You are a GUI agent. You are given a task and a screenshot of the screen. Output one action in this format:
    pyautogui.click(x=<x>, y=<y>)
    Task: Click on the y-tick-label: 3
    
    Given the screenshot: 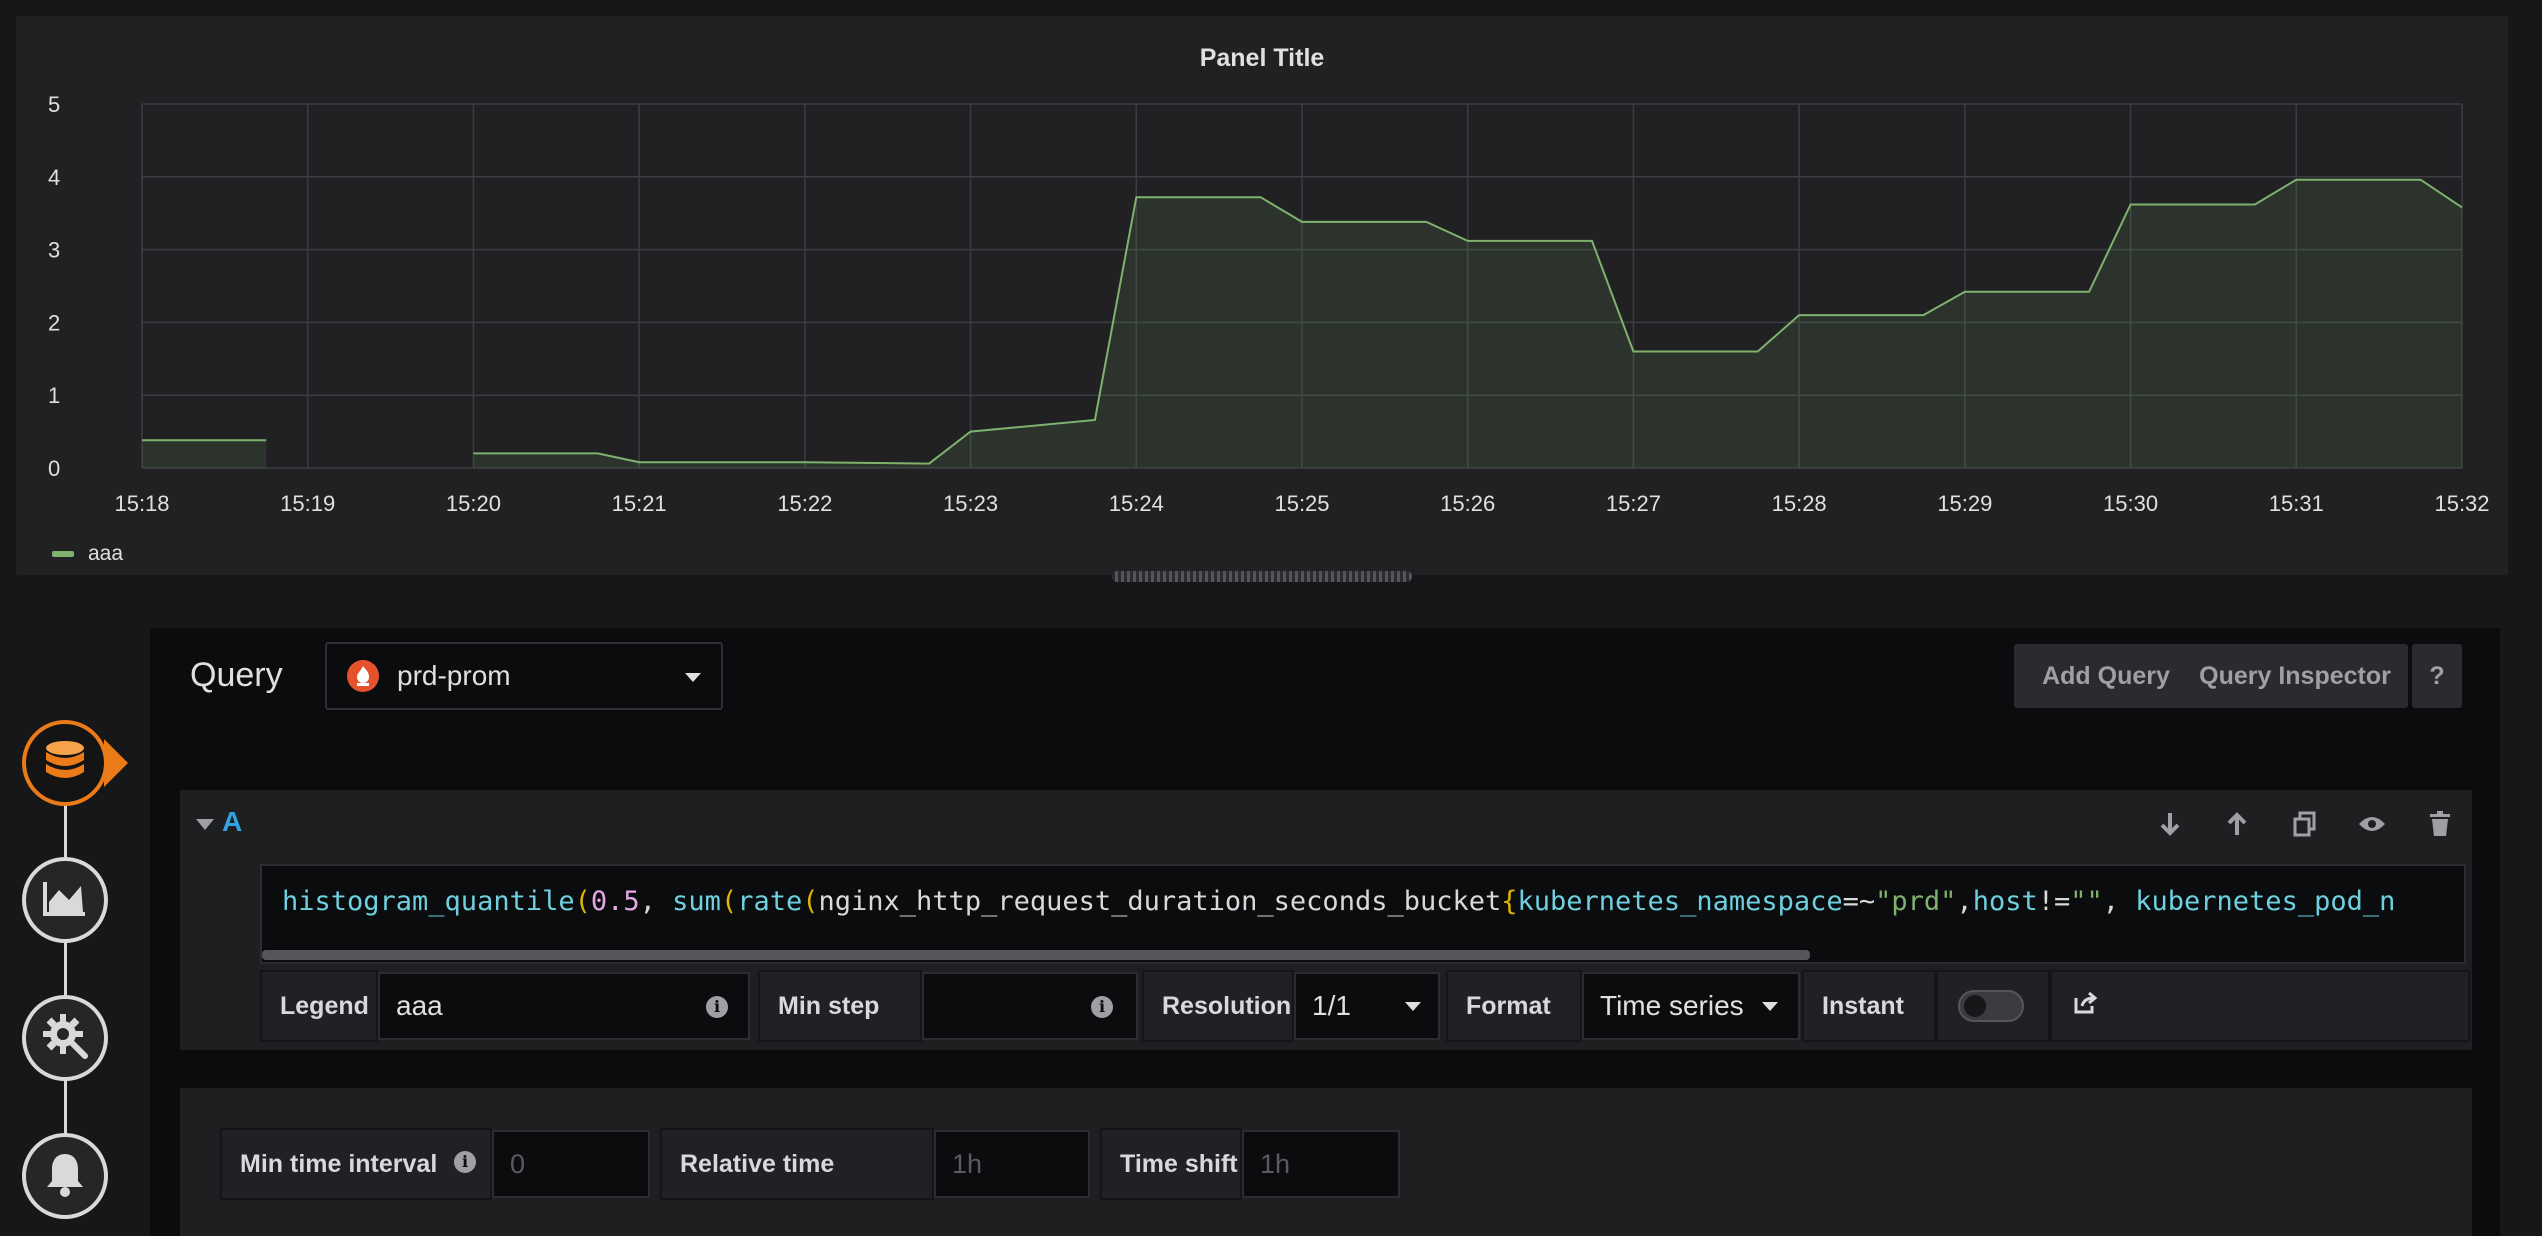 What is the action you would take?
    pyautogui.click(x=54, y=250)
    